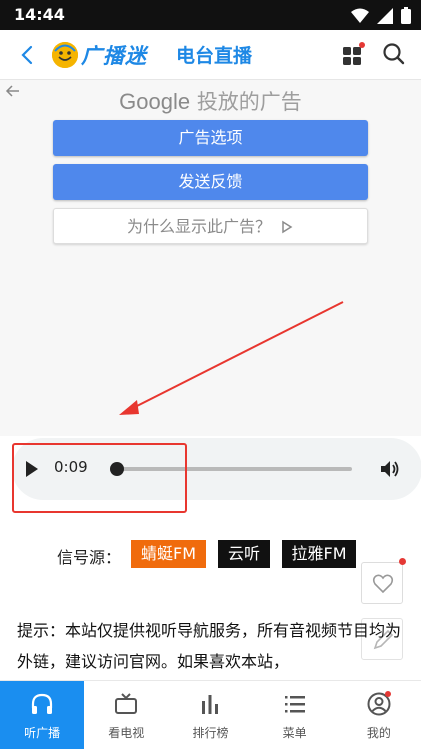 The image size is (421, 749). Describe the element at coordinates (210, 554) in the screenshot. I see `signal-source-row: 信号源： 蜻蜓FM 云听 拉雅FM` at that location.